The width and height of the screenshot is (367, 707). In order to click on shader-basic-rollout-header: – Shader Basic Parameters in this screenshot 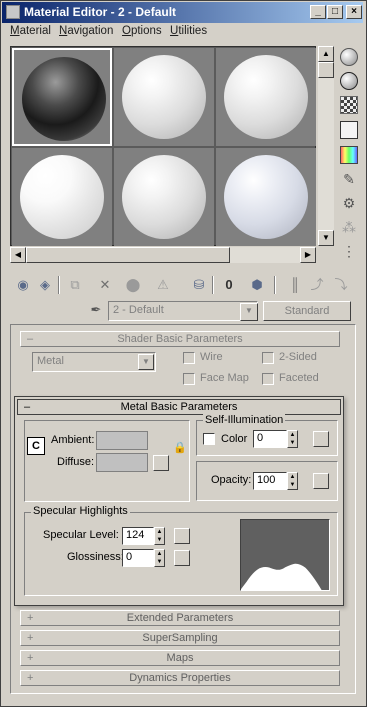, I will do `click(180, 339)`.